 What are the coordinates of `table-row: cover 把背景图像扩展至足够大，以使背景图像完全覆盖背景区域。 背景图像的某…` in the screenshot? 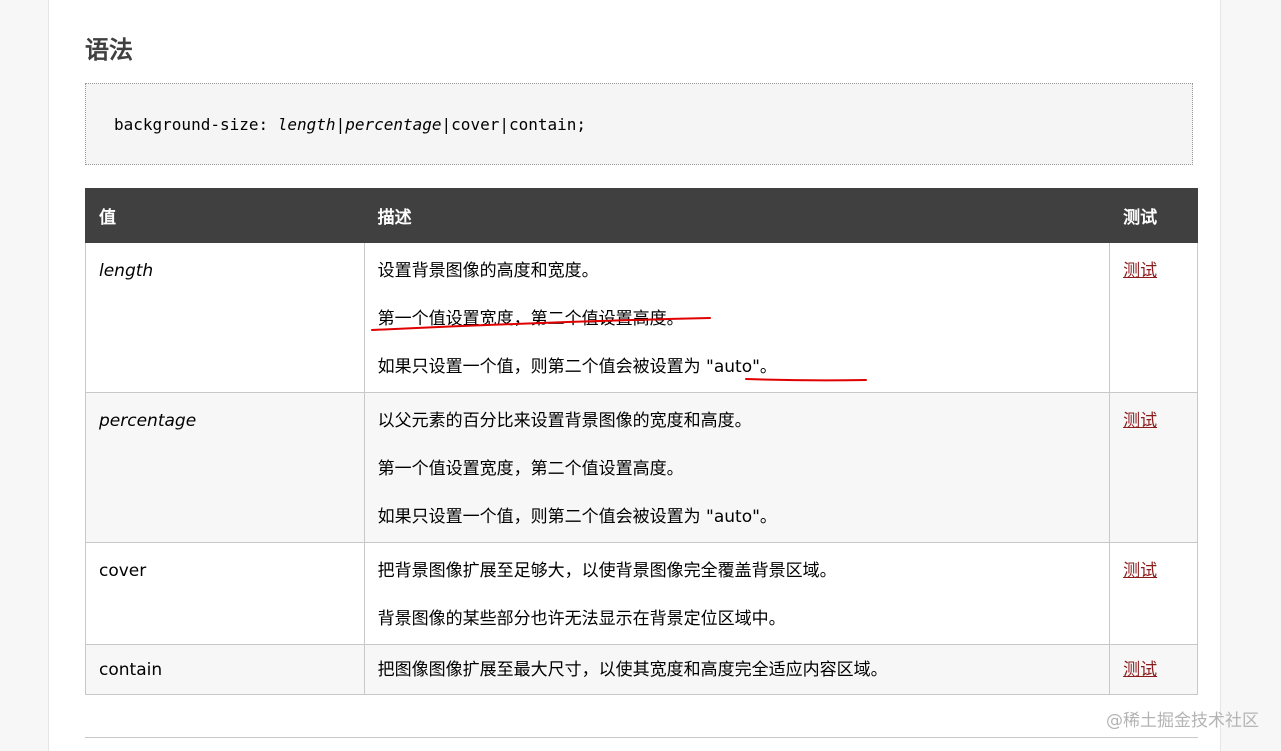 It's located at (641, 593).